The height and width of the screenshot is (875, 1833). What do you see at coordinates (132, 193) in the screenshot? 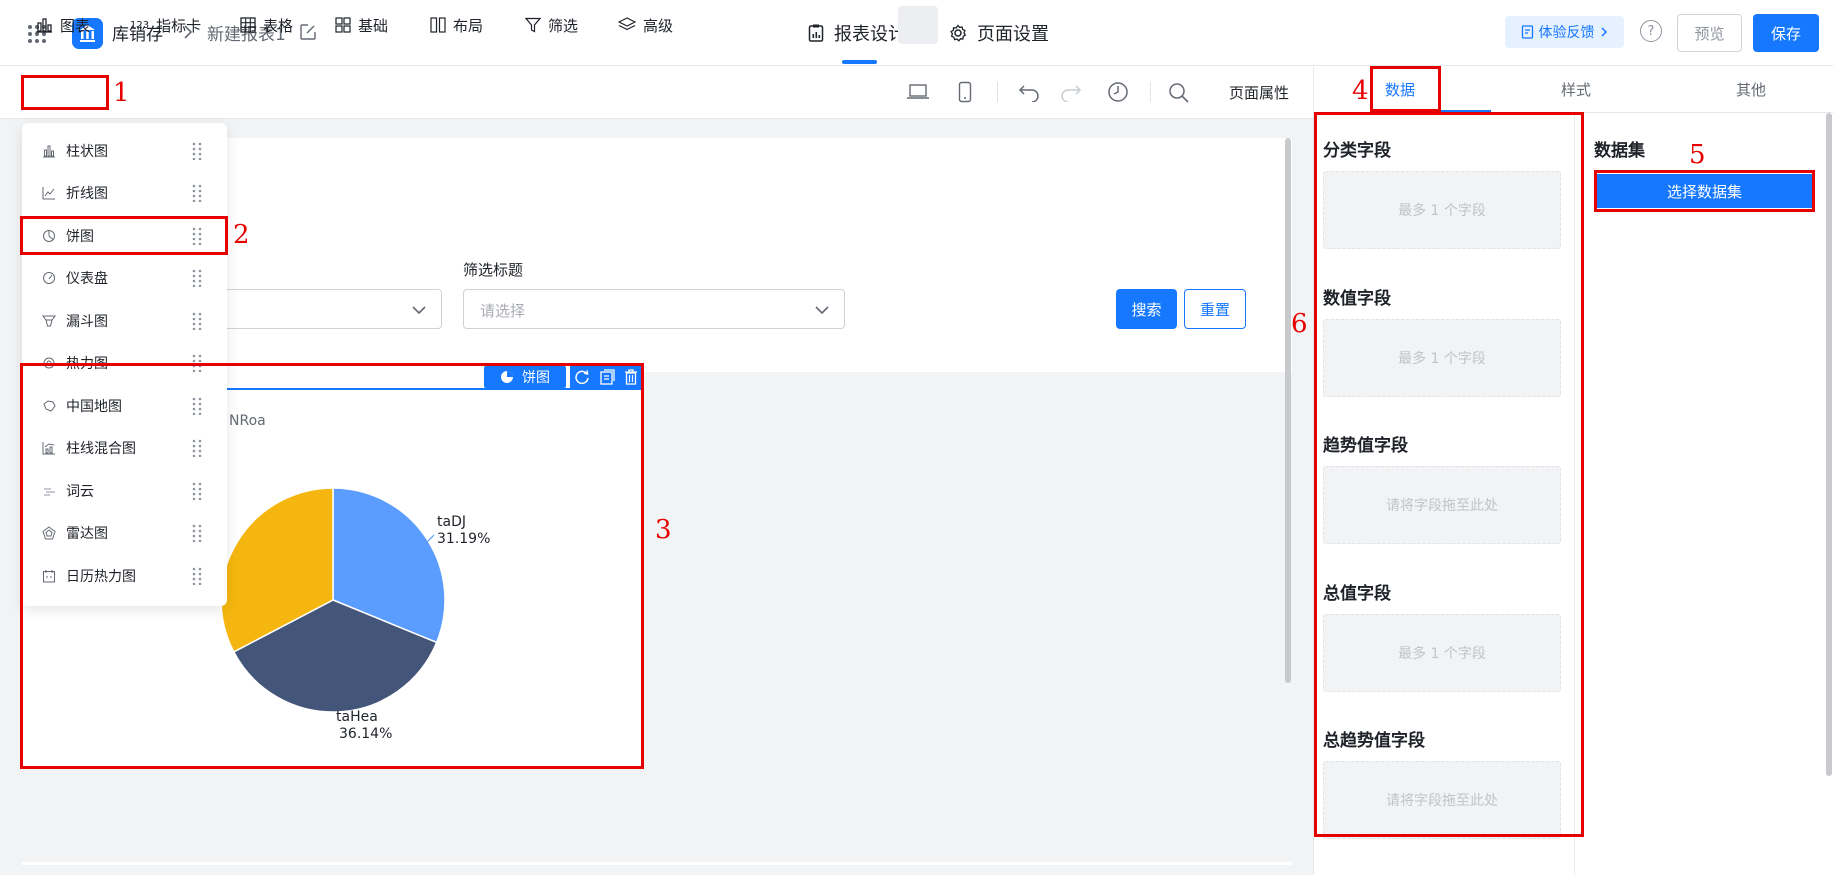
I see `menu-item-line-chart: 折线图` at bounding box center [132, 193].